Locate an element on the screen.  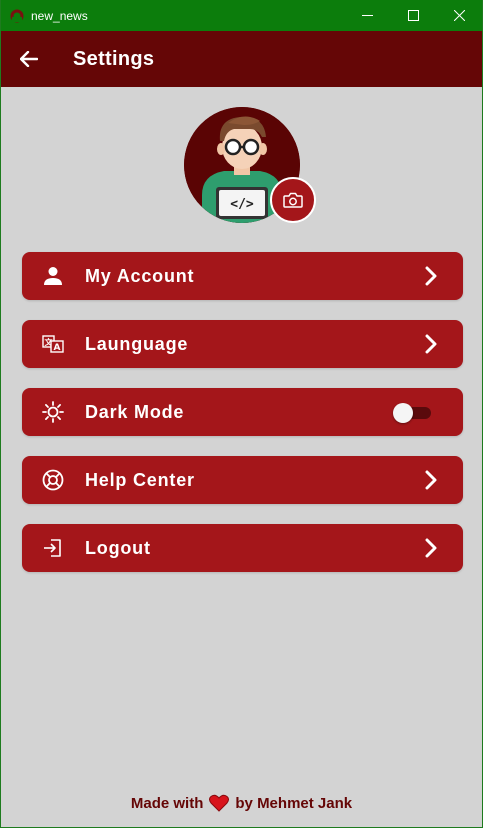
close-icon is located at coordinates (459, 15).